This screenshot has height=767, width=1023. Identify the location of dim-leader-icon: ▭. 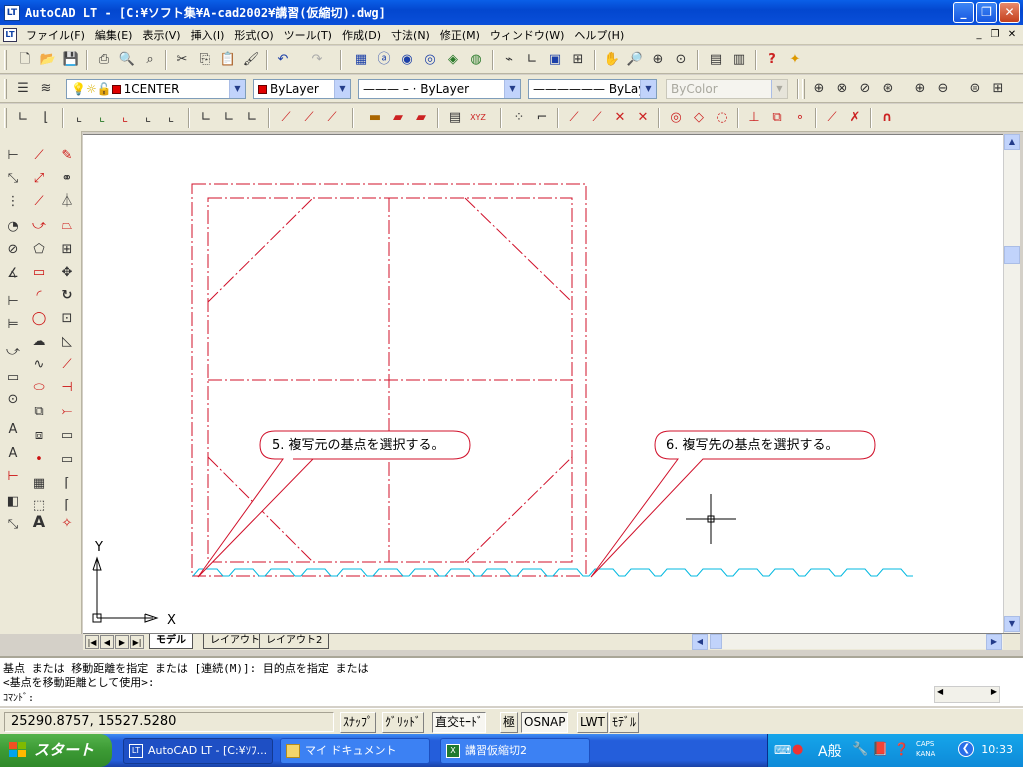
(13, 377).